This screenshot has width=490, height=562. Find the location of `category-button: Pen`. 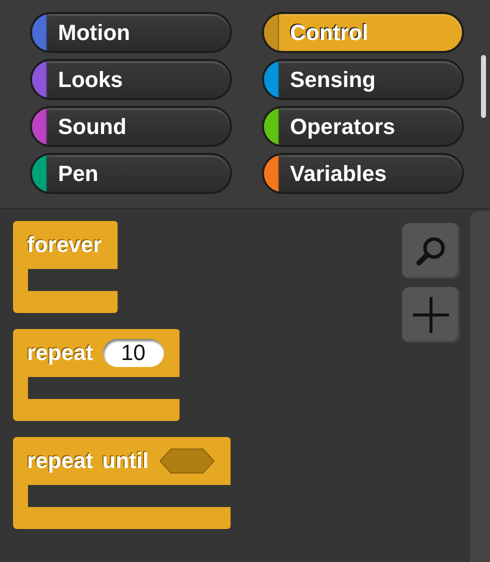

category-button: Pen is located at coordinates (131, 173).